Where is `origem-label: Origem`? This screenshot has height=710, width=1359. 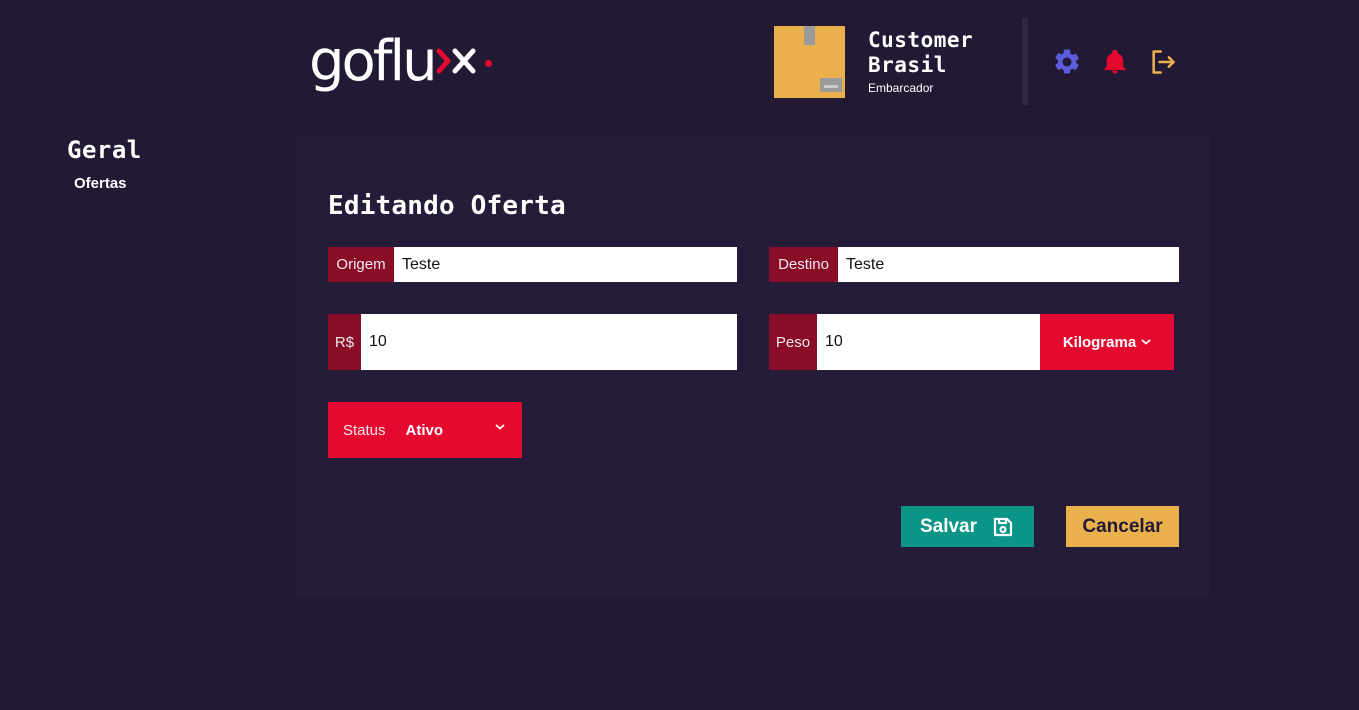 origem-label: Origem is located at coordinates (361, 264).